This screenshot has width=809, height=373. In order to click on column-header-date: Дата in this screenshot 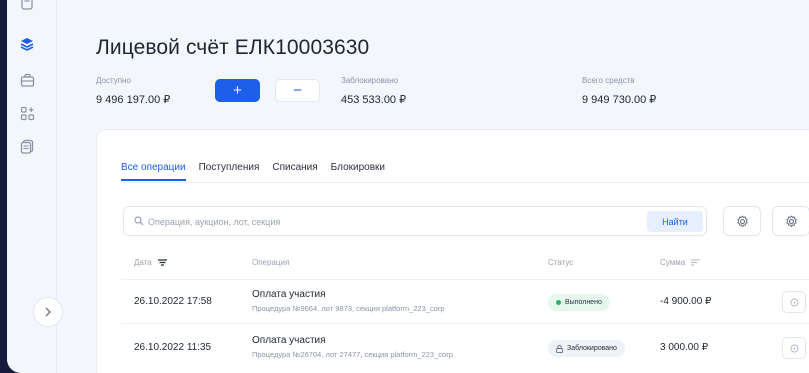, I will do `click(150, 262)`.